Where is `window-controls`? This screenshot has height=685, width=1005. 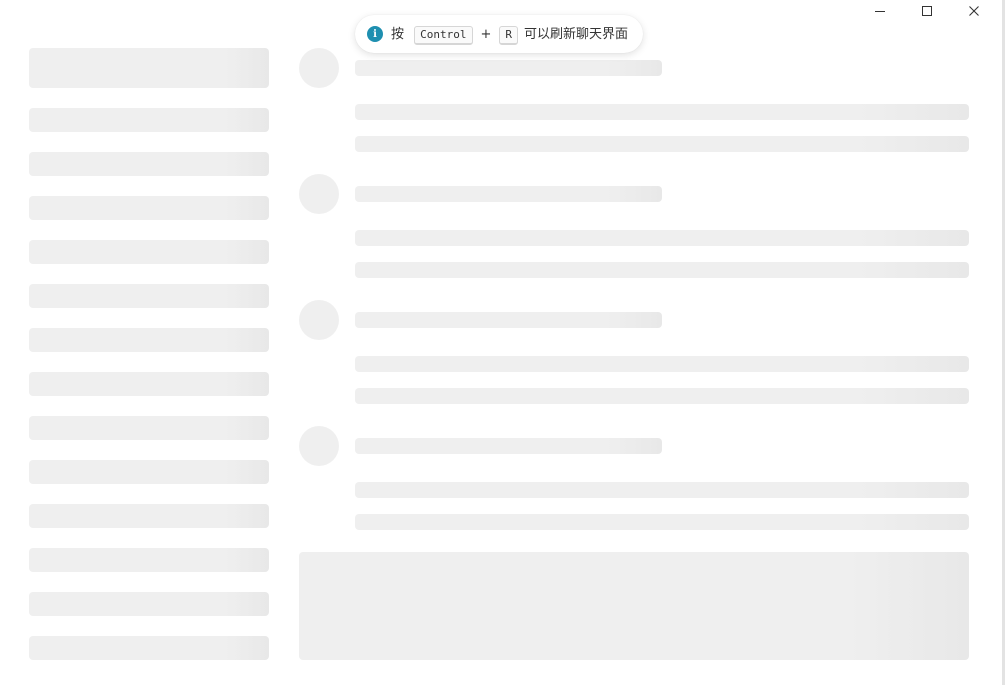
window-controls is located at coordinates (926, 11).